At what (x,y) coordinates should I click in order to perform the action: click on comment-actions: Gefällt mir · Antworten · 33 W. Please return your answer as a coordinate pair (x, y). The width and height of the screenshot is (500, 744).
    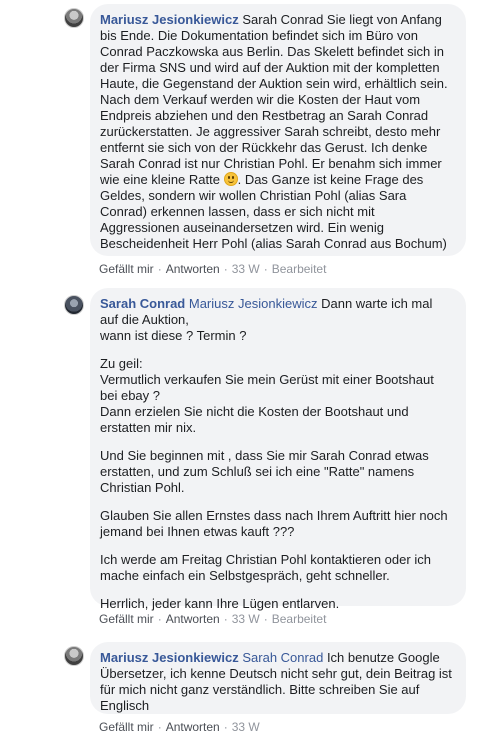
    Looking at the image, I should click on (179, 727).